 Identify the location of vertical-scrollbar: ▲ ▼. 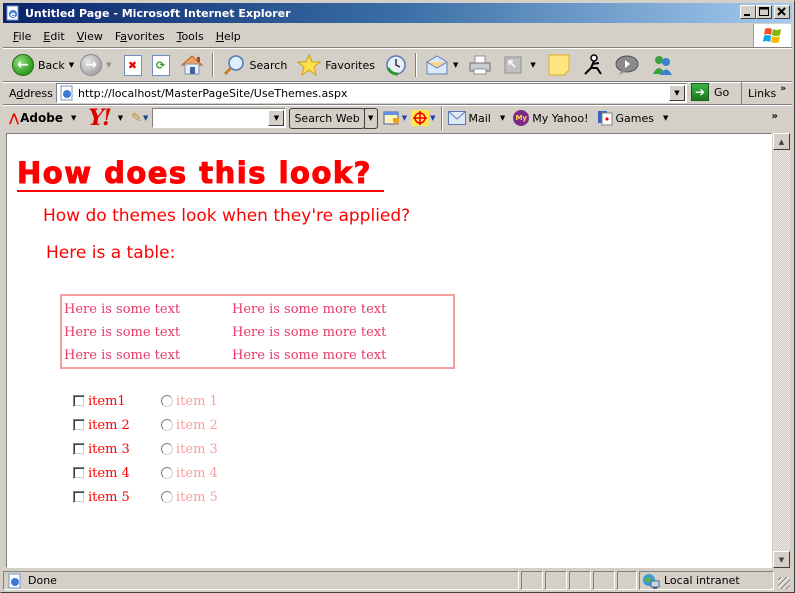
(781, 350).